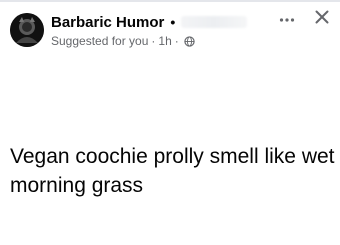  Describe the element at coordinates (214, 22) in the screenshot. I see `redacted-follow-area` at that location.